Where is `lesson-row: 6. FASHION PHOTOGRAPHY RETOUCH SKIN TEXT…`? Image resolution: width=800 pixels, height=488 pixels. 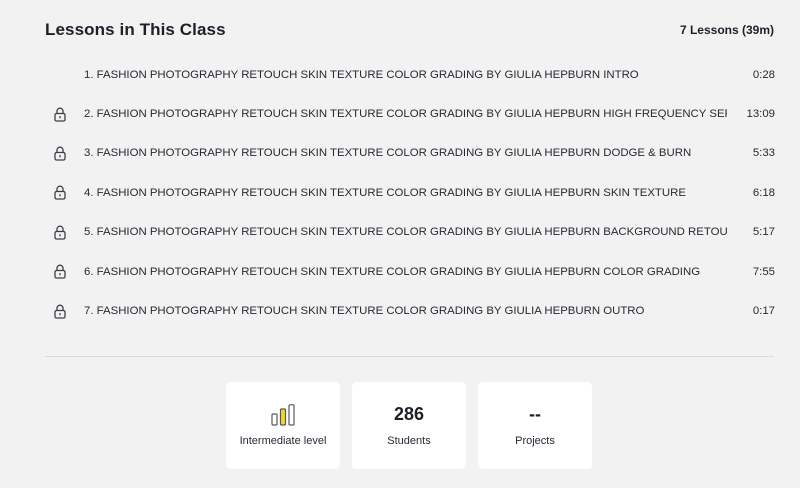 lesson-row: 6. FASHION PHOTOGRAPHY RETOUCH SKIN TEXT… is located at coordinates (410, 271).